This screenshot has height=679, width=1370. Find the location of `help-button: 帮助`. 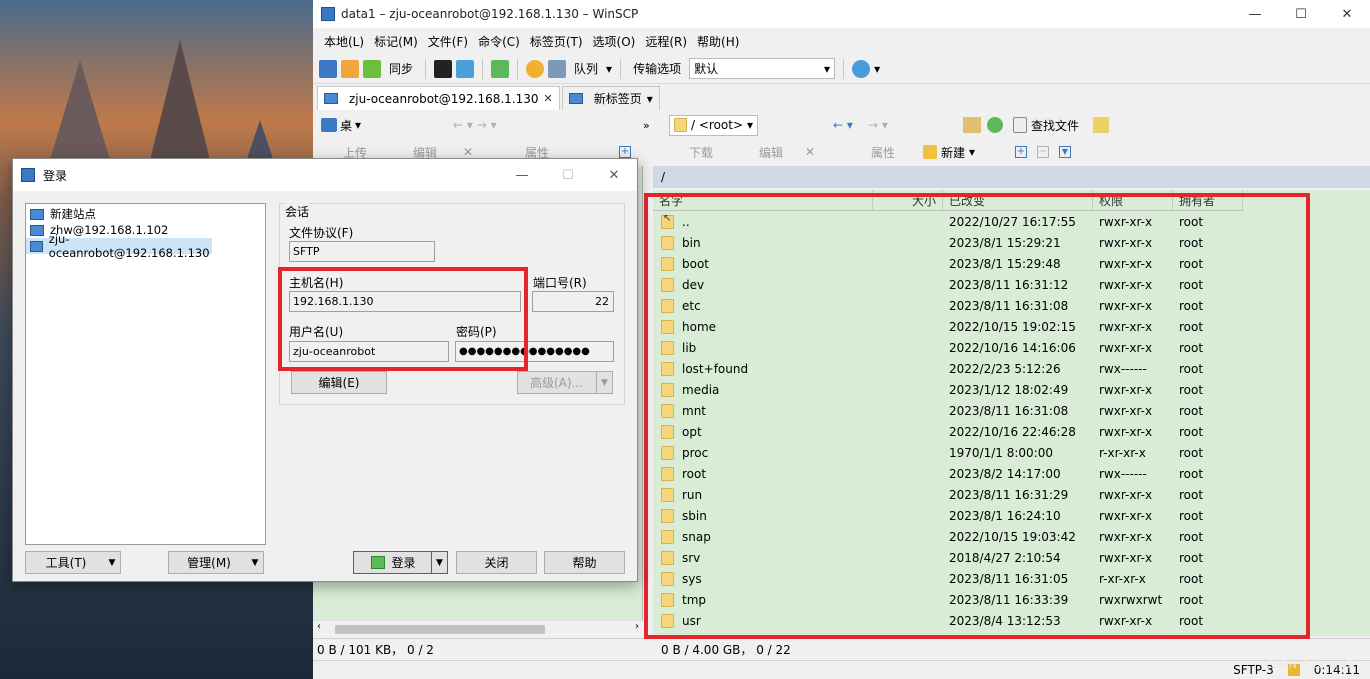

help-button: 帮助 is located at coordinates (584, 562).